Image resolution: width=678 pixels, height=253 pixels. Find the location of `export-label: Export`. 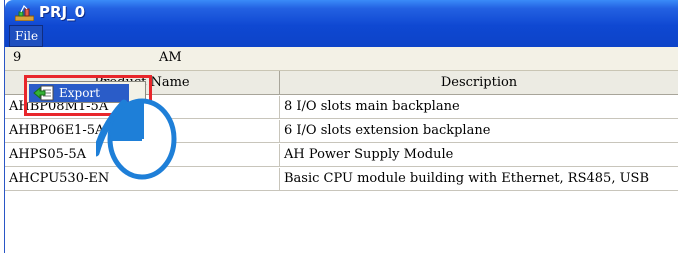

export-label: Export is located at coordinates (79, 93).